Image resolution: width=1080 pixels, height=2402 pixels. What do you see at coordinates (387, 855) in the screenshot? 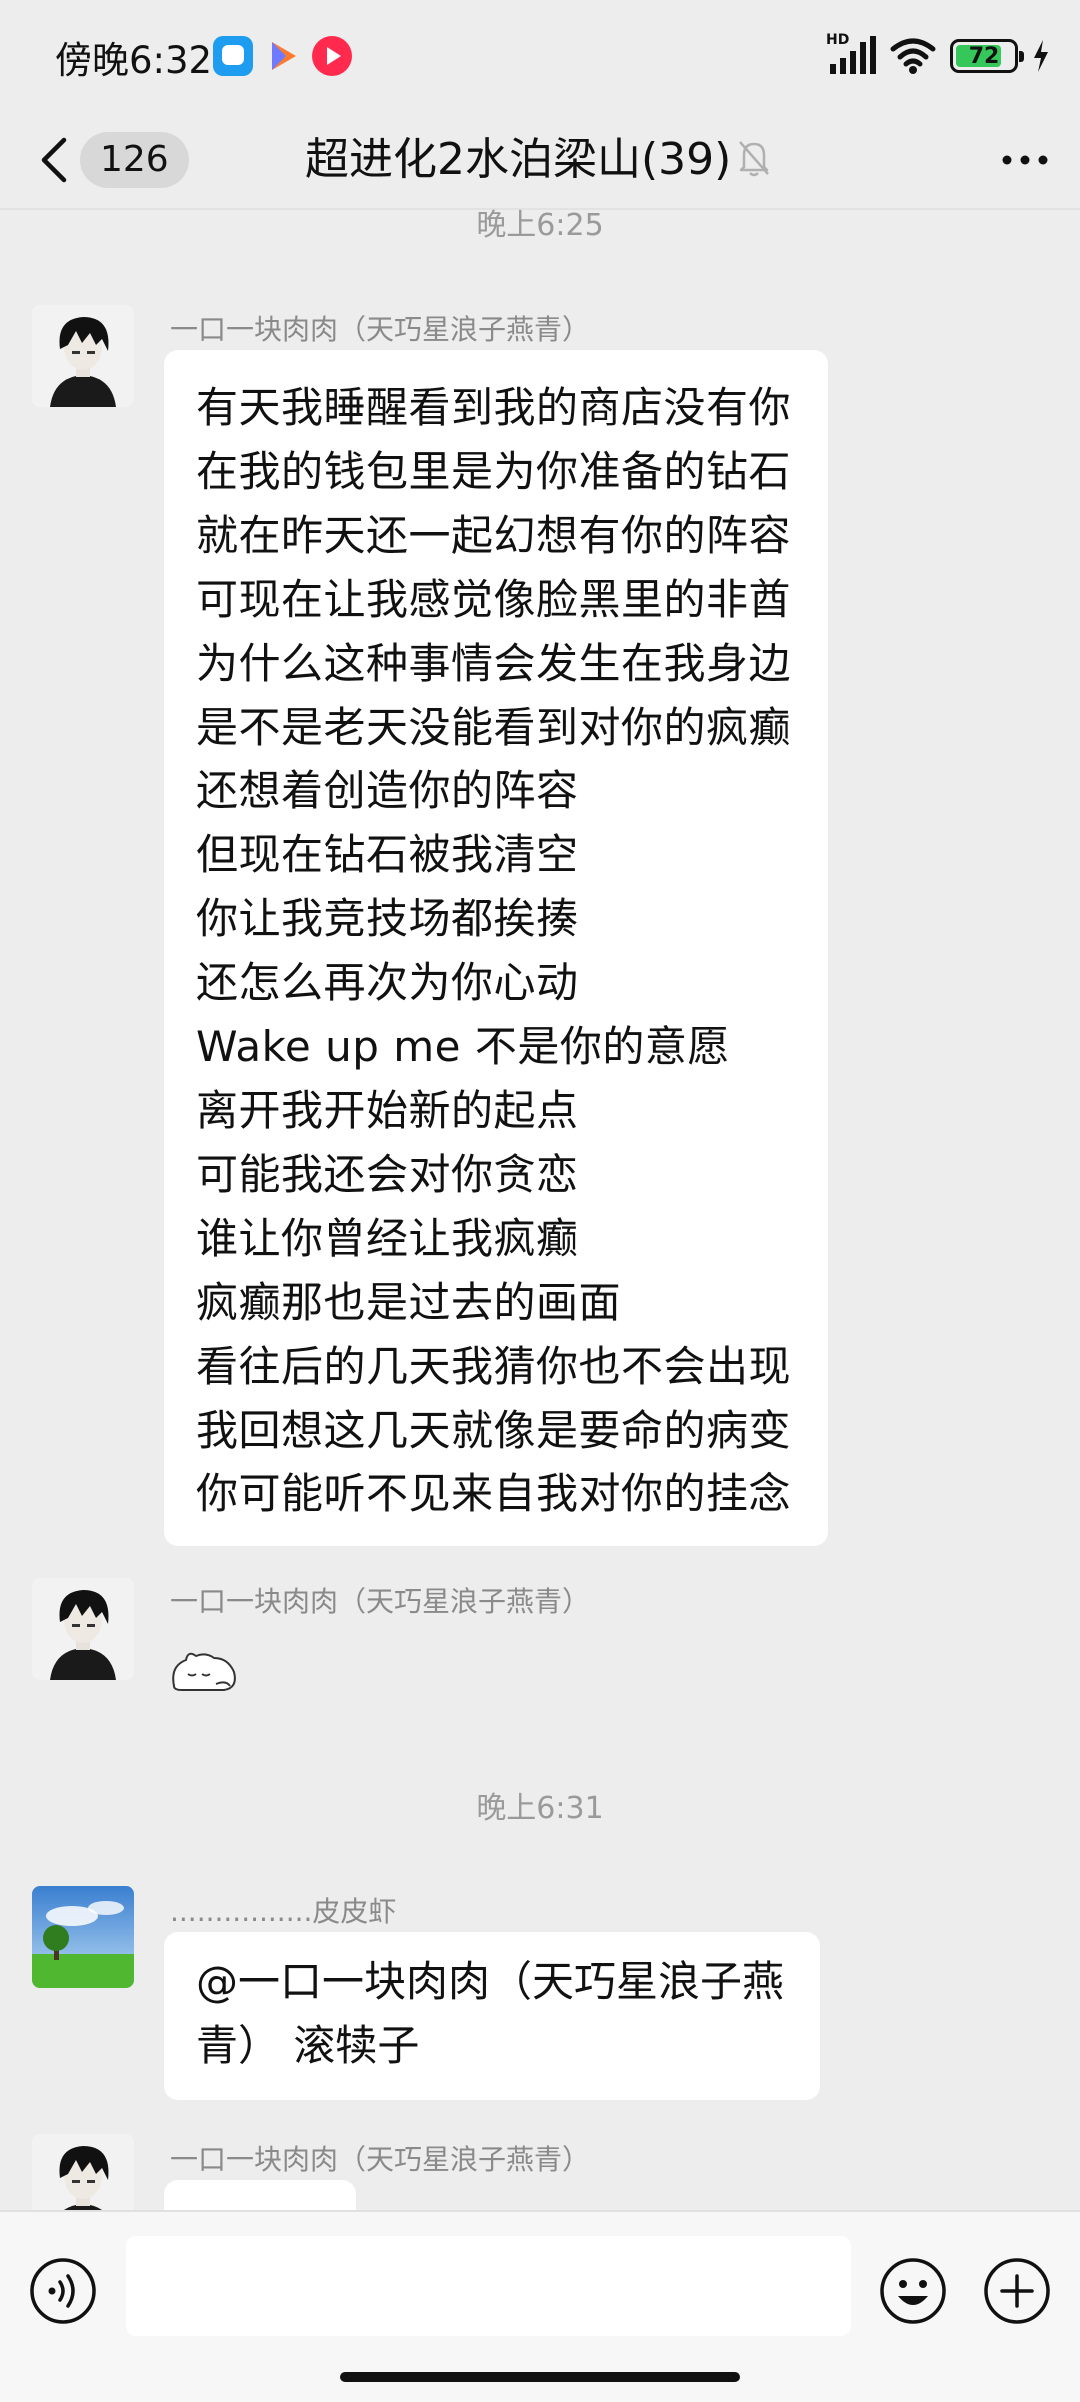
I see `message-line: 但现在钻石被我清空` at bounding box center [387, 855].